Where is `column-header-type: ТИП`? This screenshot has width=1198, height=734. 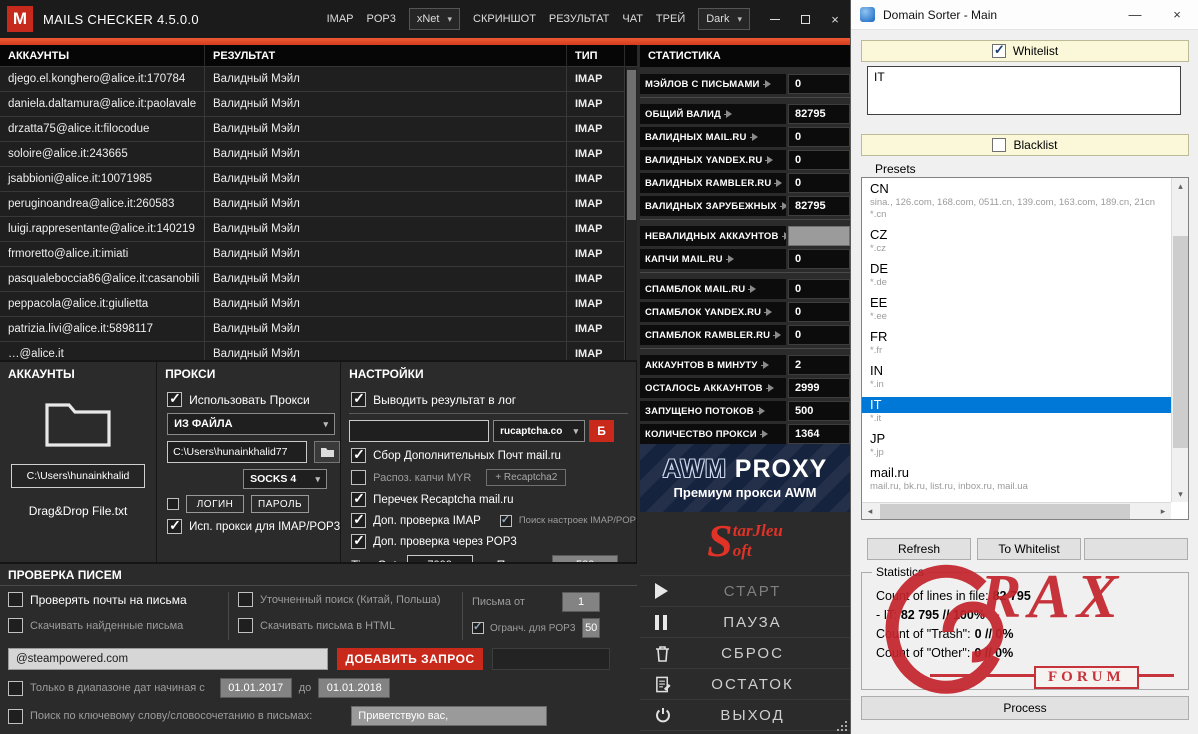 column-header-type: ТИП is located at coordinates (596, 56).